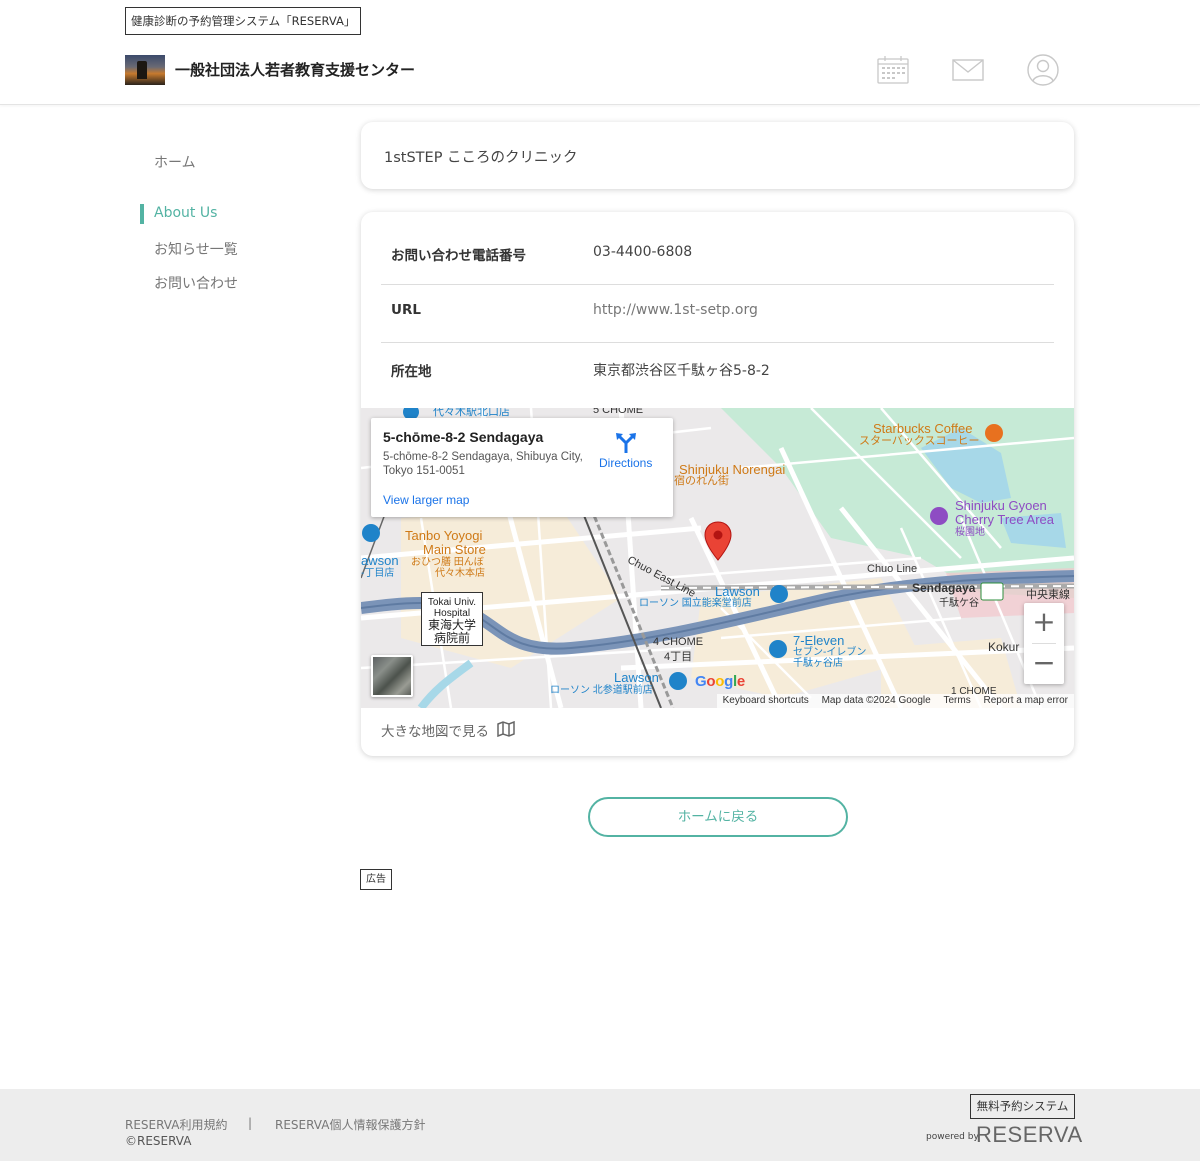 The width and height of the screenshot is (1200, 1161). Describe the element at coordinates (176, 1124) in the screenshot. I see `terms-of-service-link: RESERVA利用規約` at that location.